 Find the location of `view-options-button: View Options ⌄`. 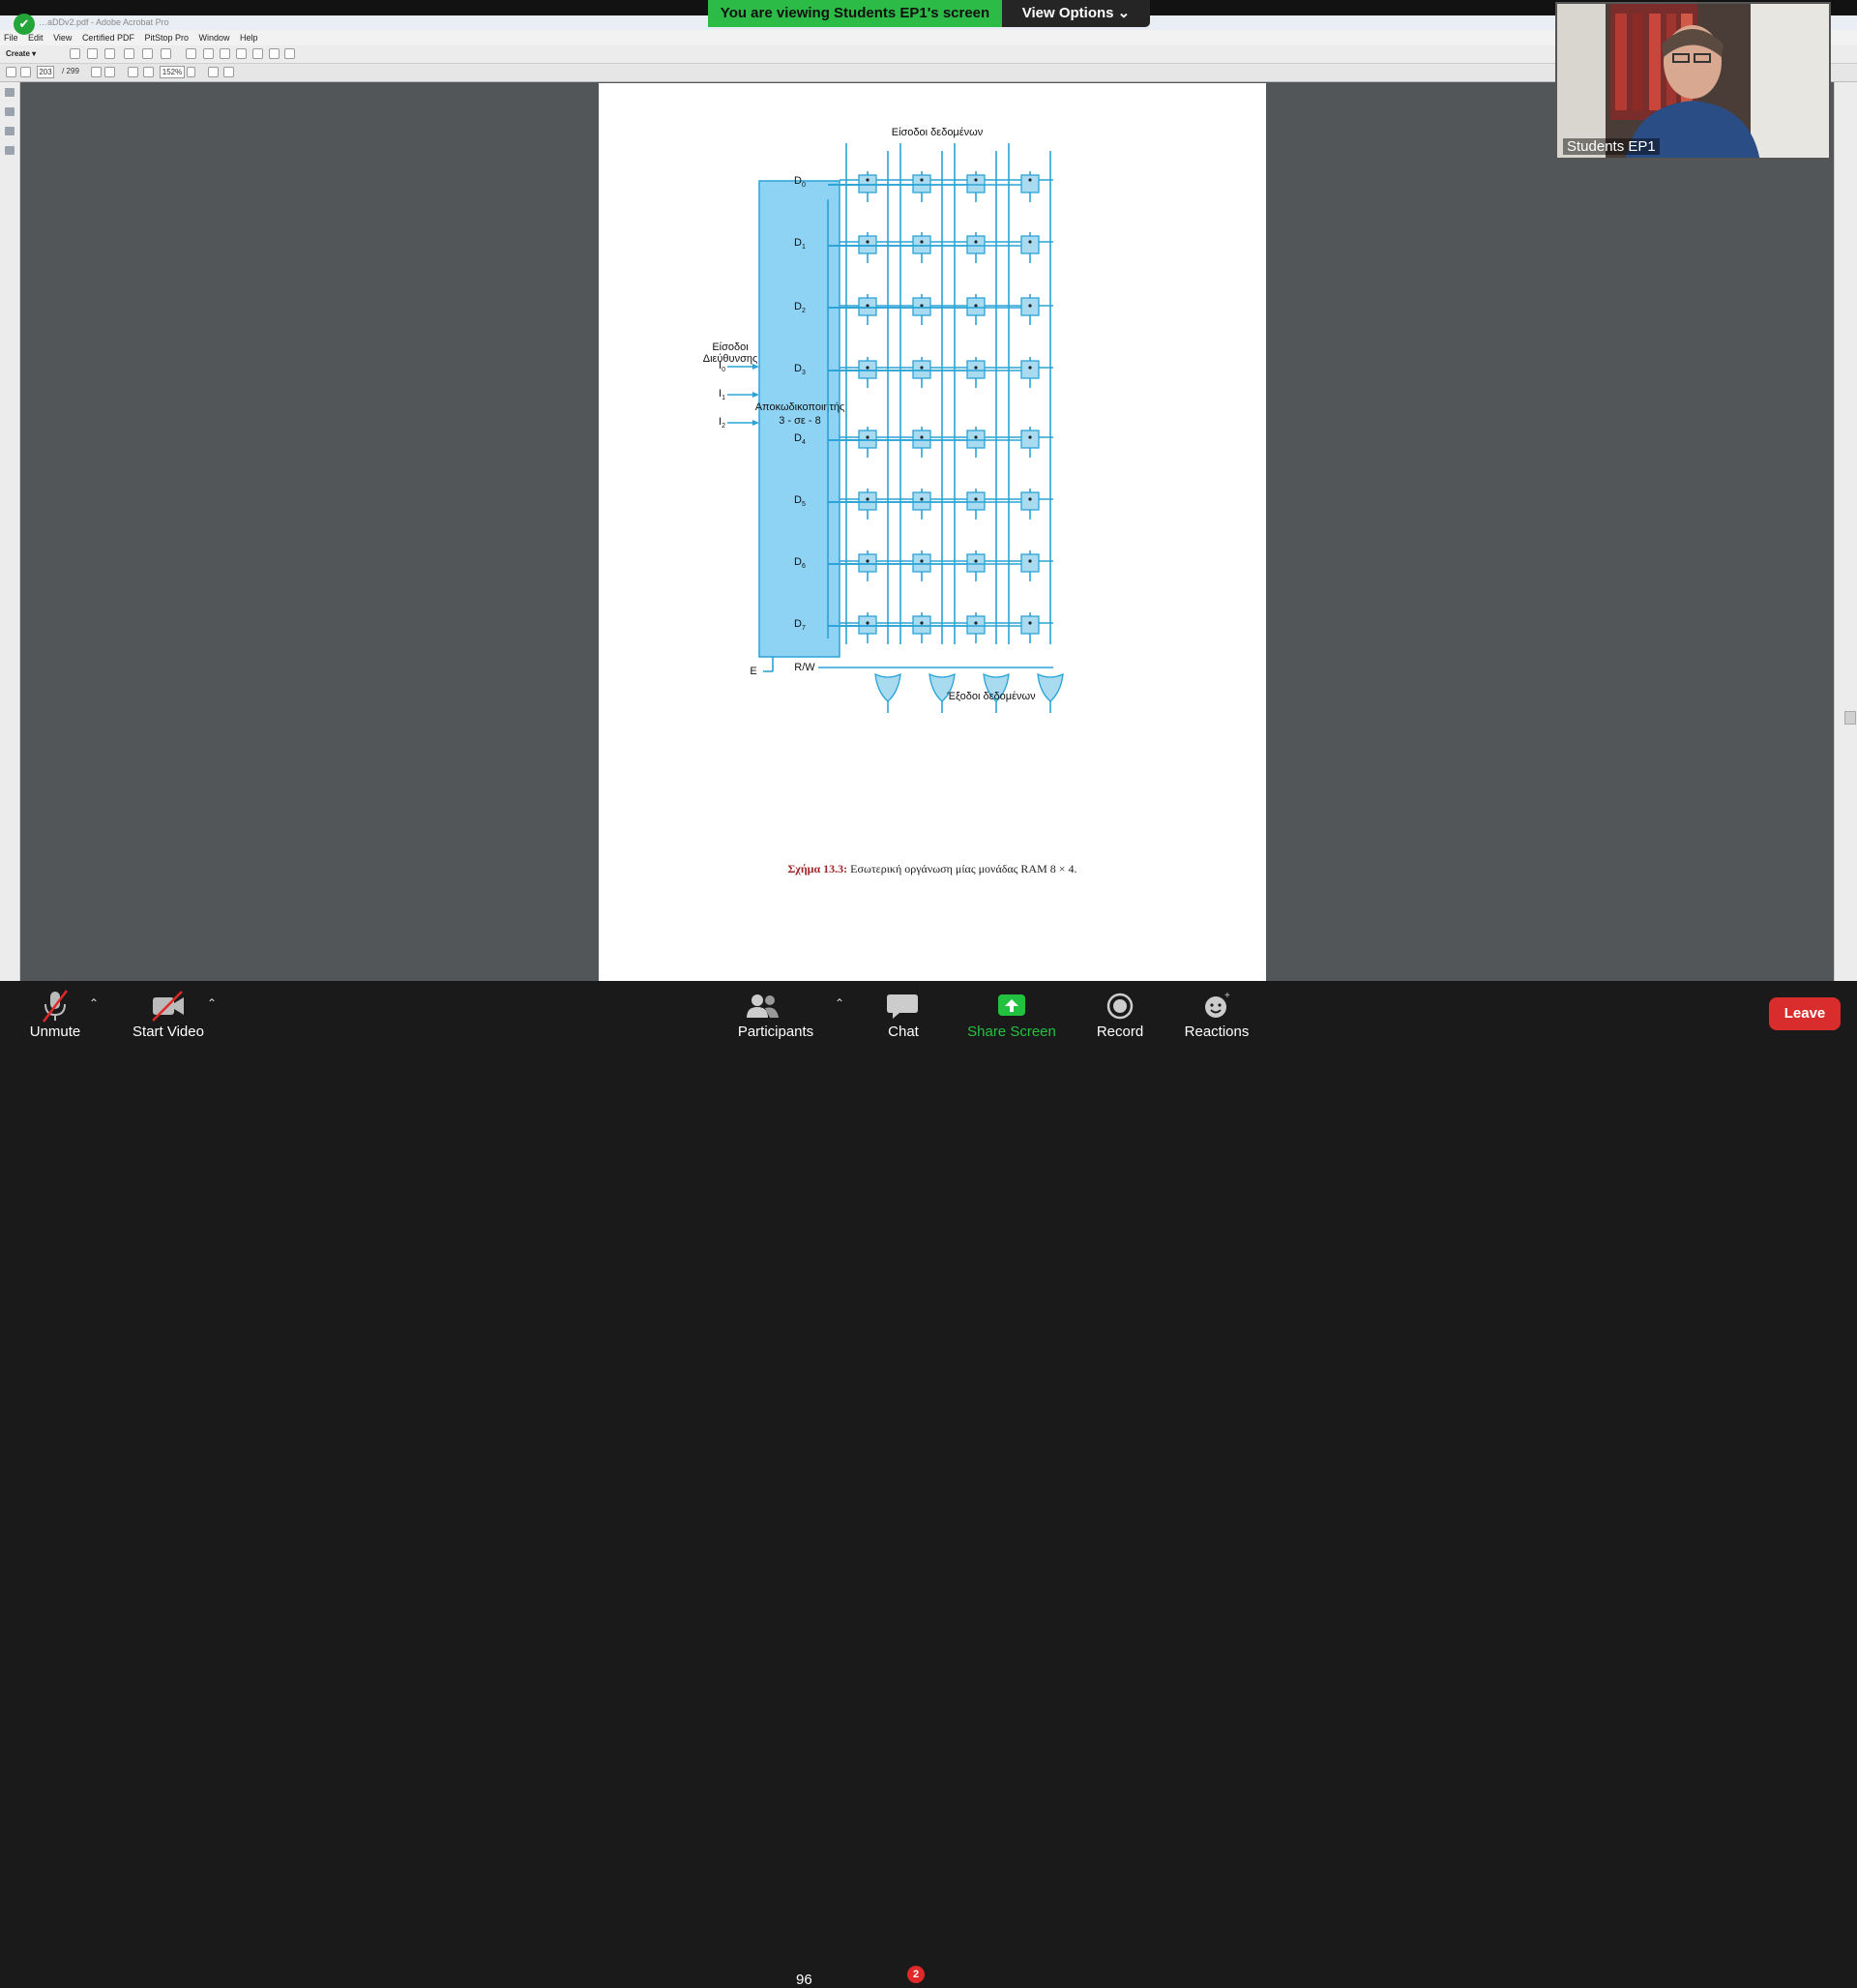

view-options-button: View Options ⌄ is located at coordinates (1076, 13).